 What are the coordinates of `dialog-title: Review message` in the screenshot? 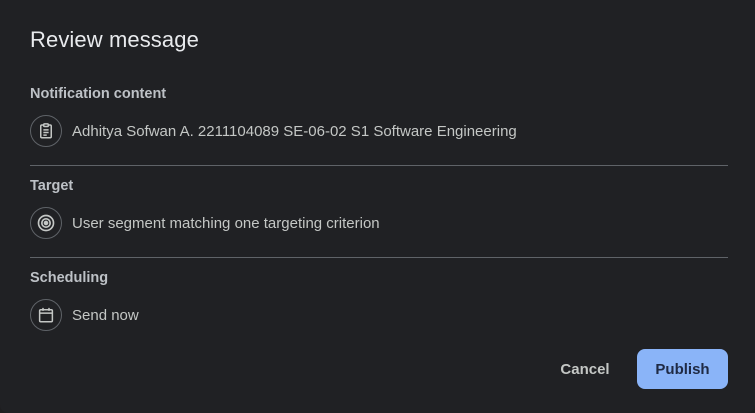 It's located at (114, 39).